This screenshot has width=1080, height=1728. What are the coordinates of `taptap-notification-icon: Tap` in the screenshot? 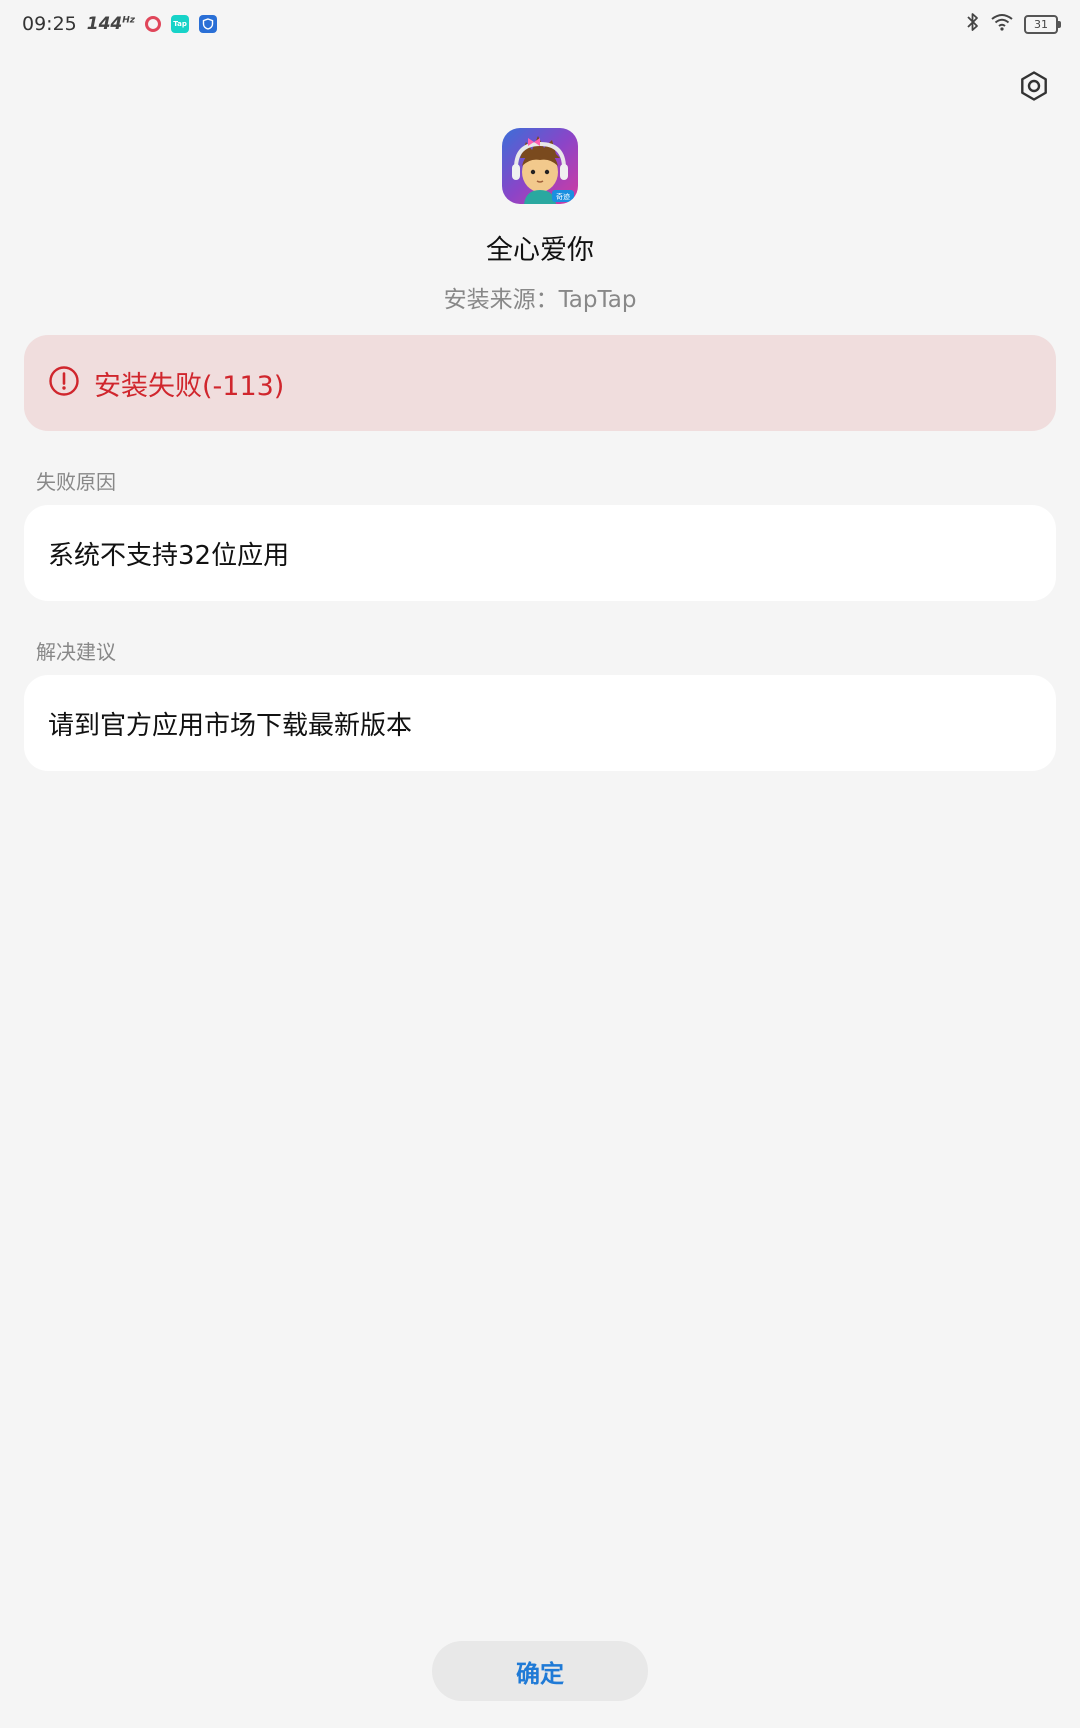 It's located at (180, 24).